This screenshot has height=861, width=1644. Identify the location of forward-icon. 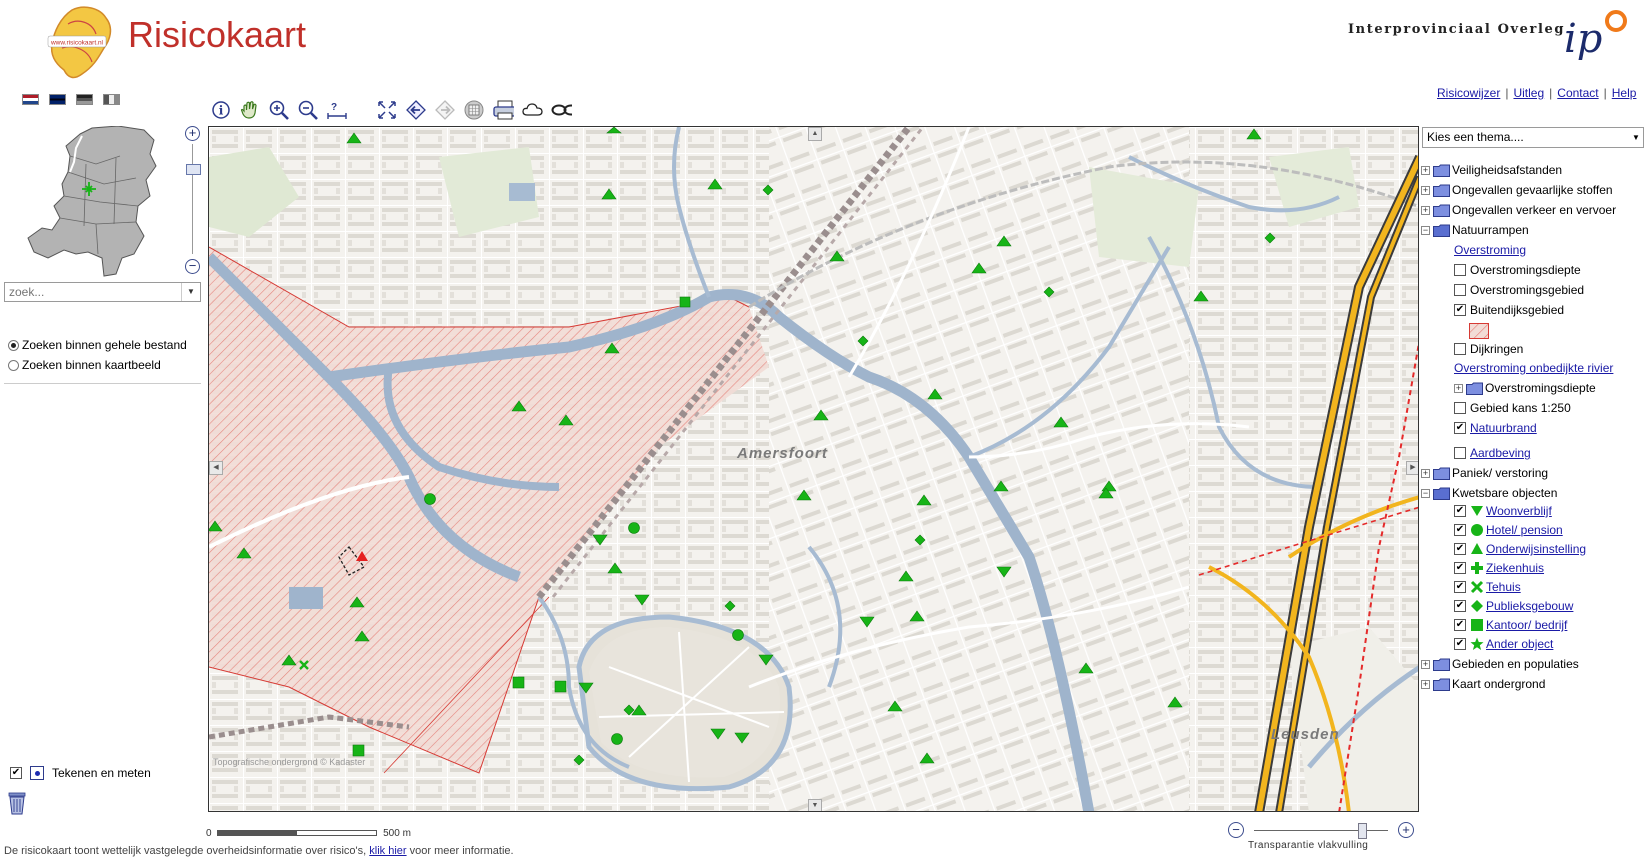
(445, 110).